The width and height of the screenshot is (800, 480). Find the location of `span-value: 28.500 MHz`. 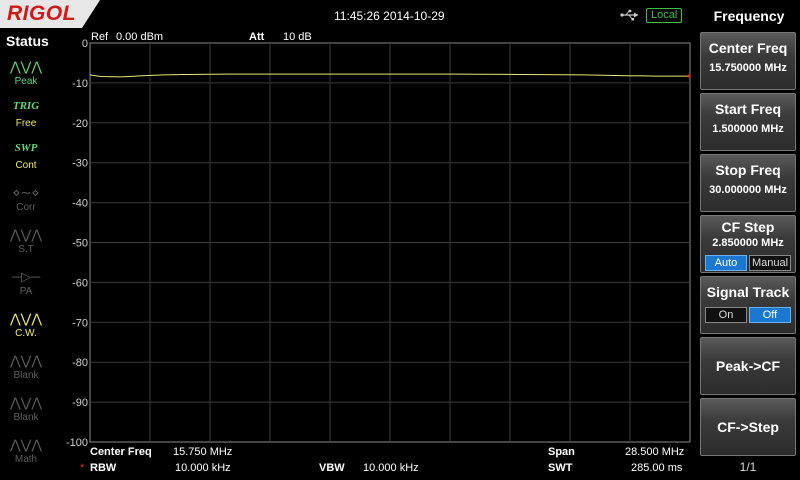

span-value: 28.500 MHz is located at coordinates (655, 452).